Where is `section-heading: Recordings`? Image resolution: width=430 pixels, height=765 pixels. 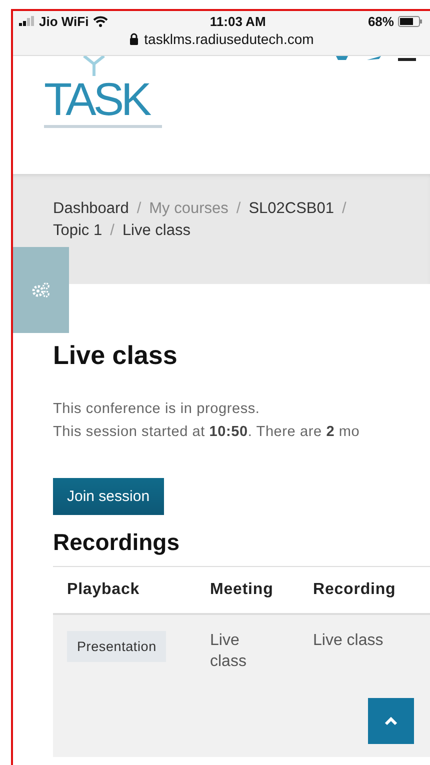 section-heading: Recordings is located at coordinates (117, 542).